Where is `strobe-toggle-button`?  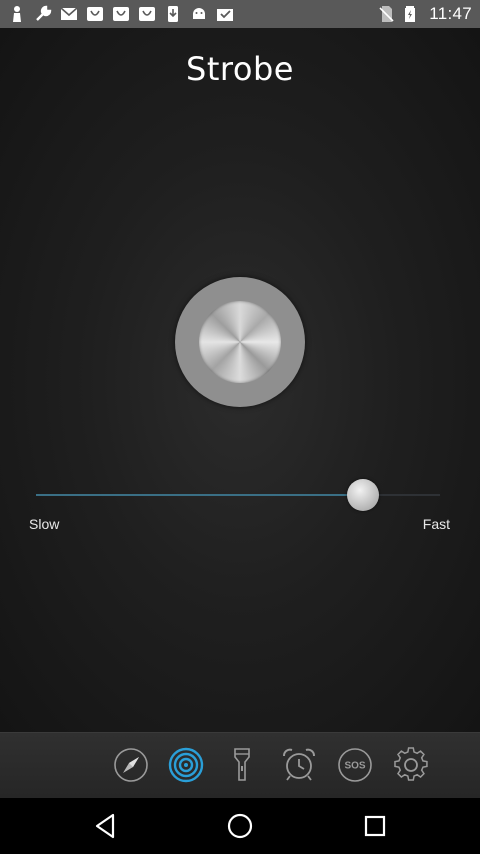
strobe-toggle-button is located at coordinates (240, 342).